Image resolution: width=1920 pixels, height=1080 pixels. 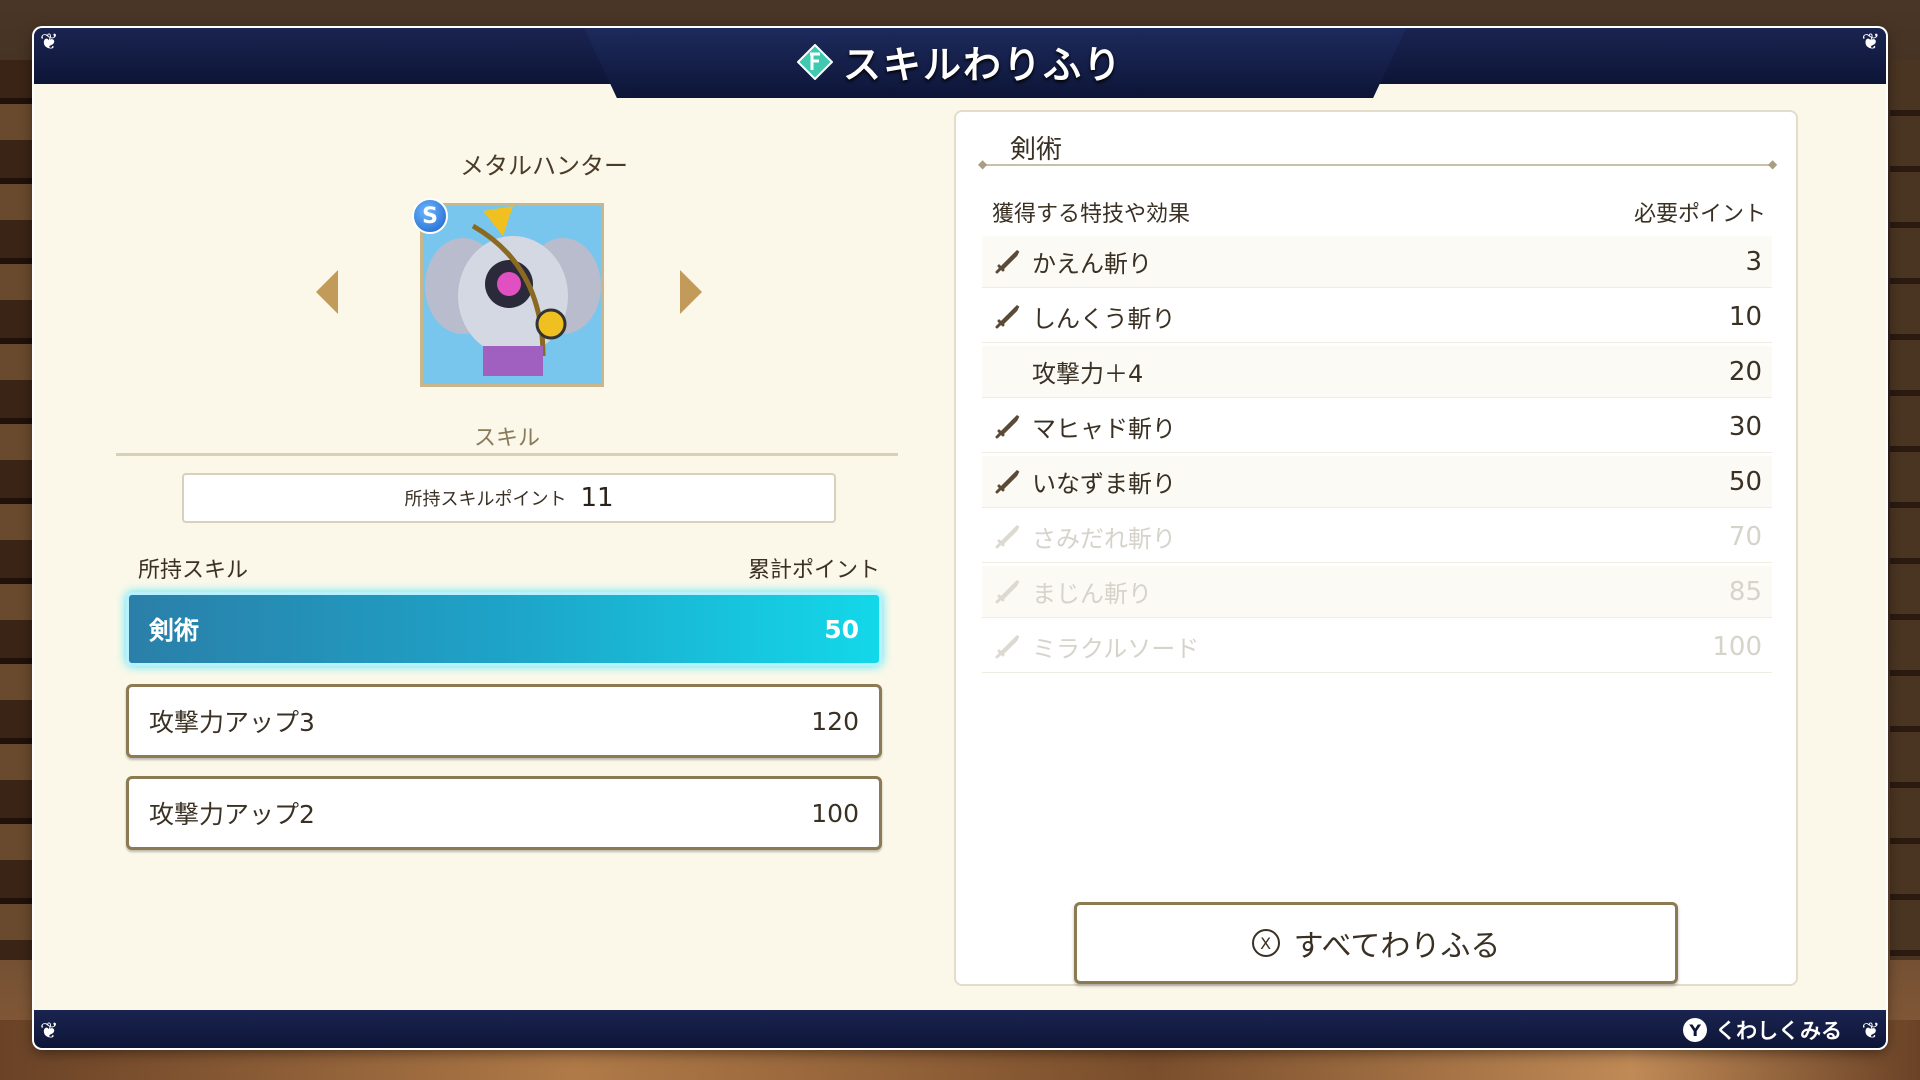 I want to click on ability-points: 70, so click(x=1745, y=536).